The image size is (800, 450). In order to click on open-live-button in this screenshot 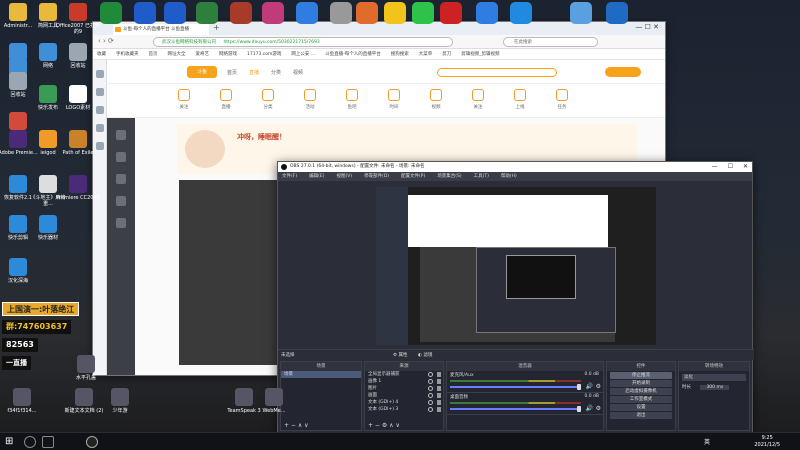, I will do `click(623, 72)`.